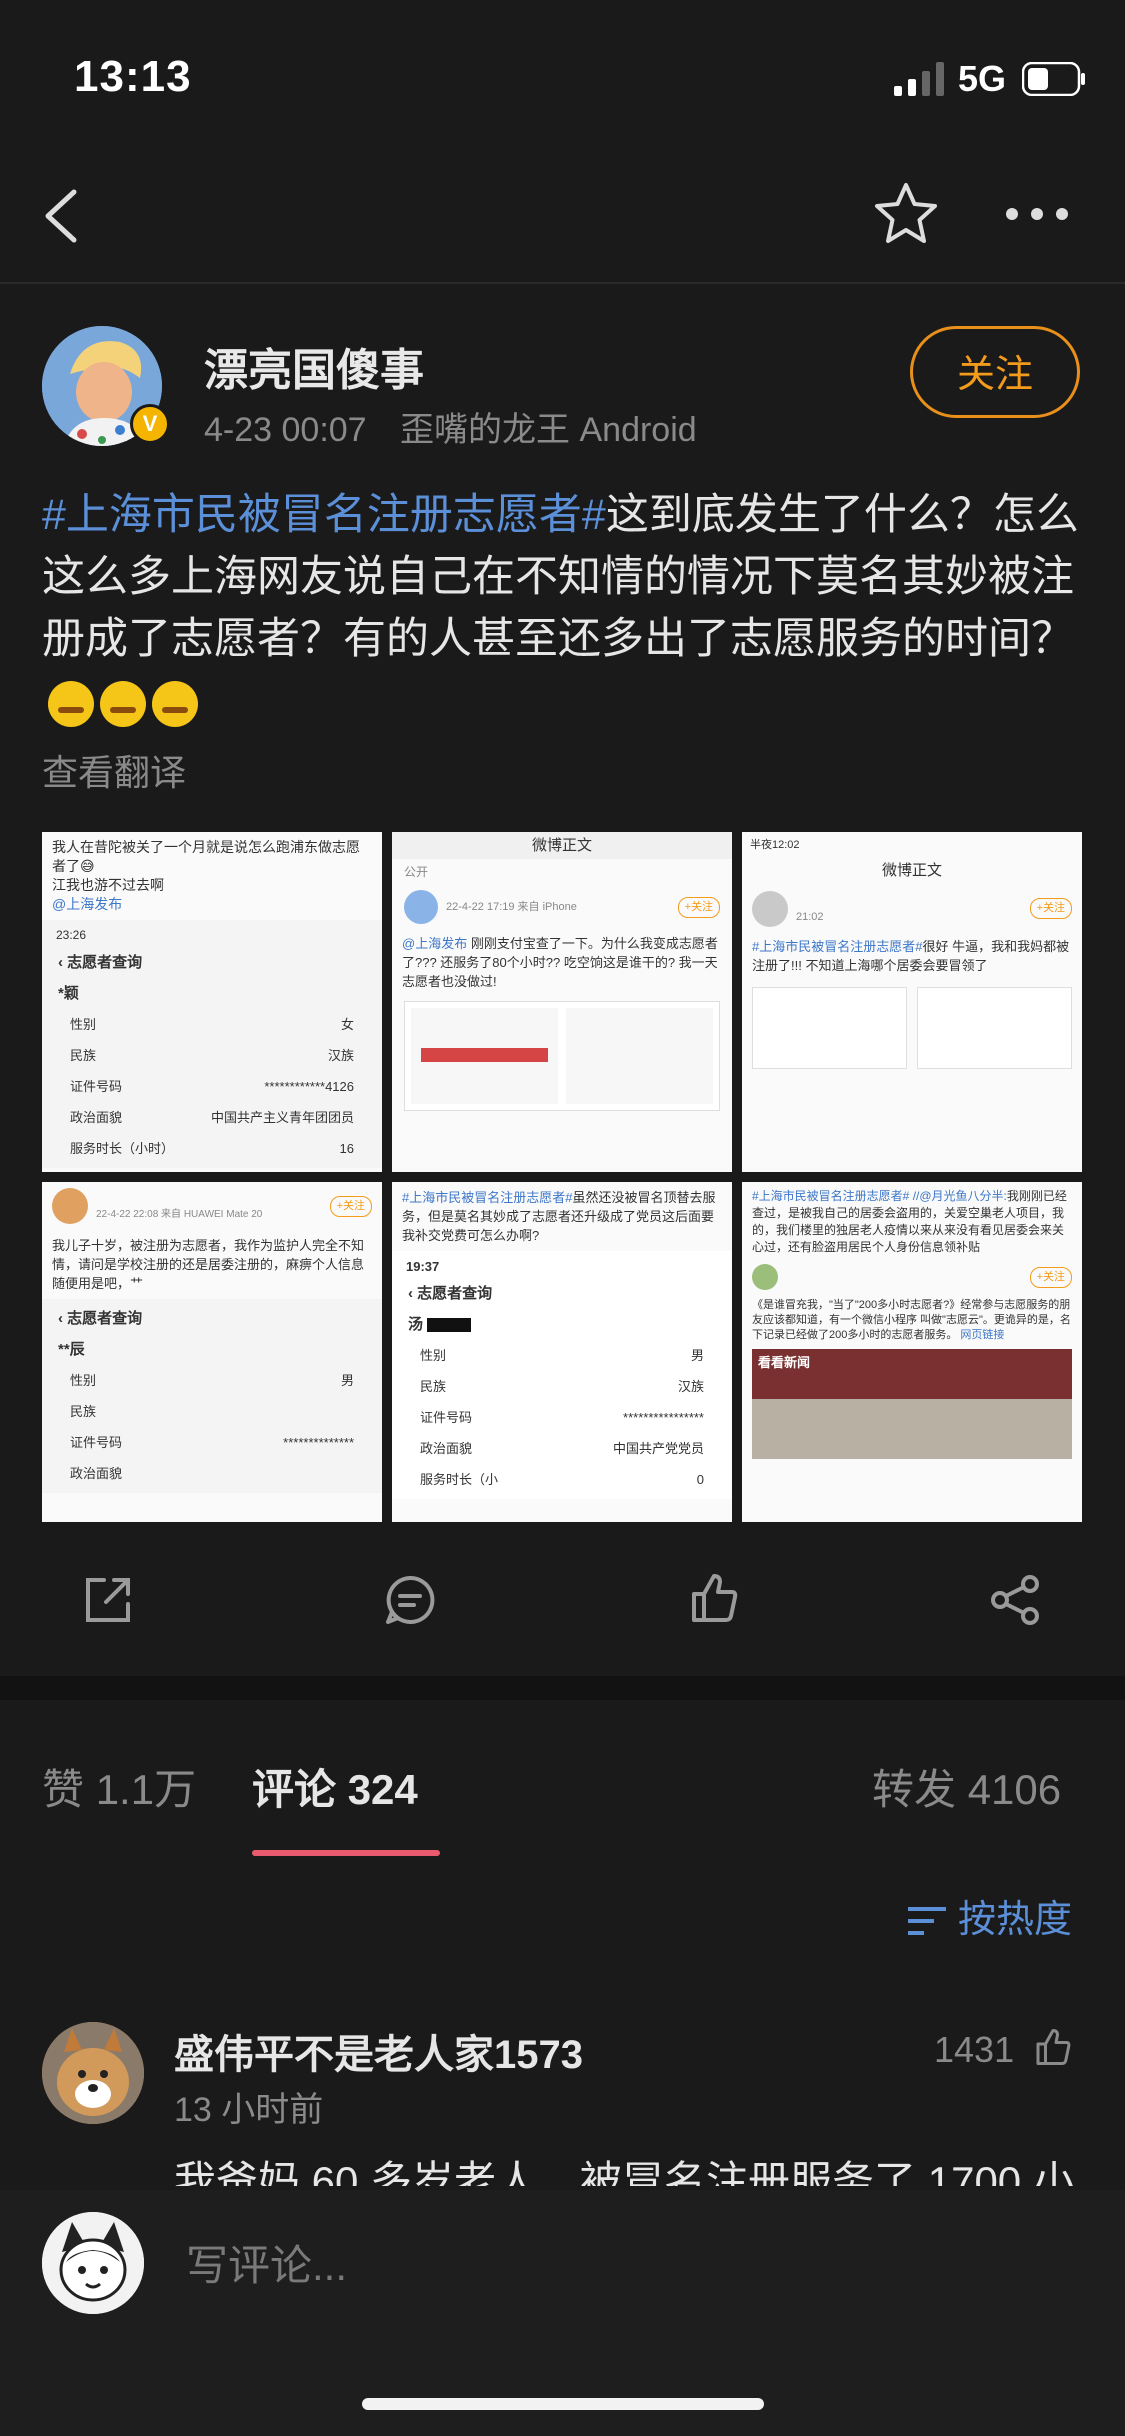 Image resolution: width=1125 pixels, height=2436 pixels. What do you see at coordinates (314, 366) in the screenshot?
I see `author-name: 漂亮国傻事` at bounding box center [314, 366].